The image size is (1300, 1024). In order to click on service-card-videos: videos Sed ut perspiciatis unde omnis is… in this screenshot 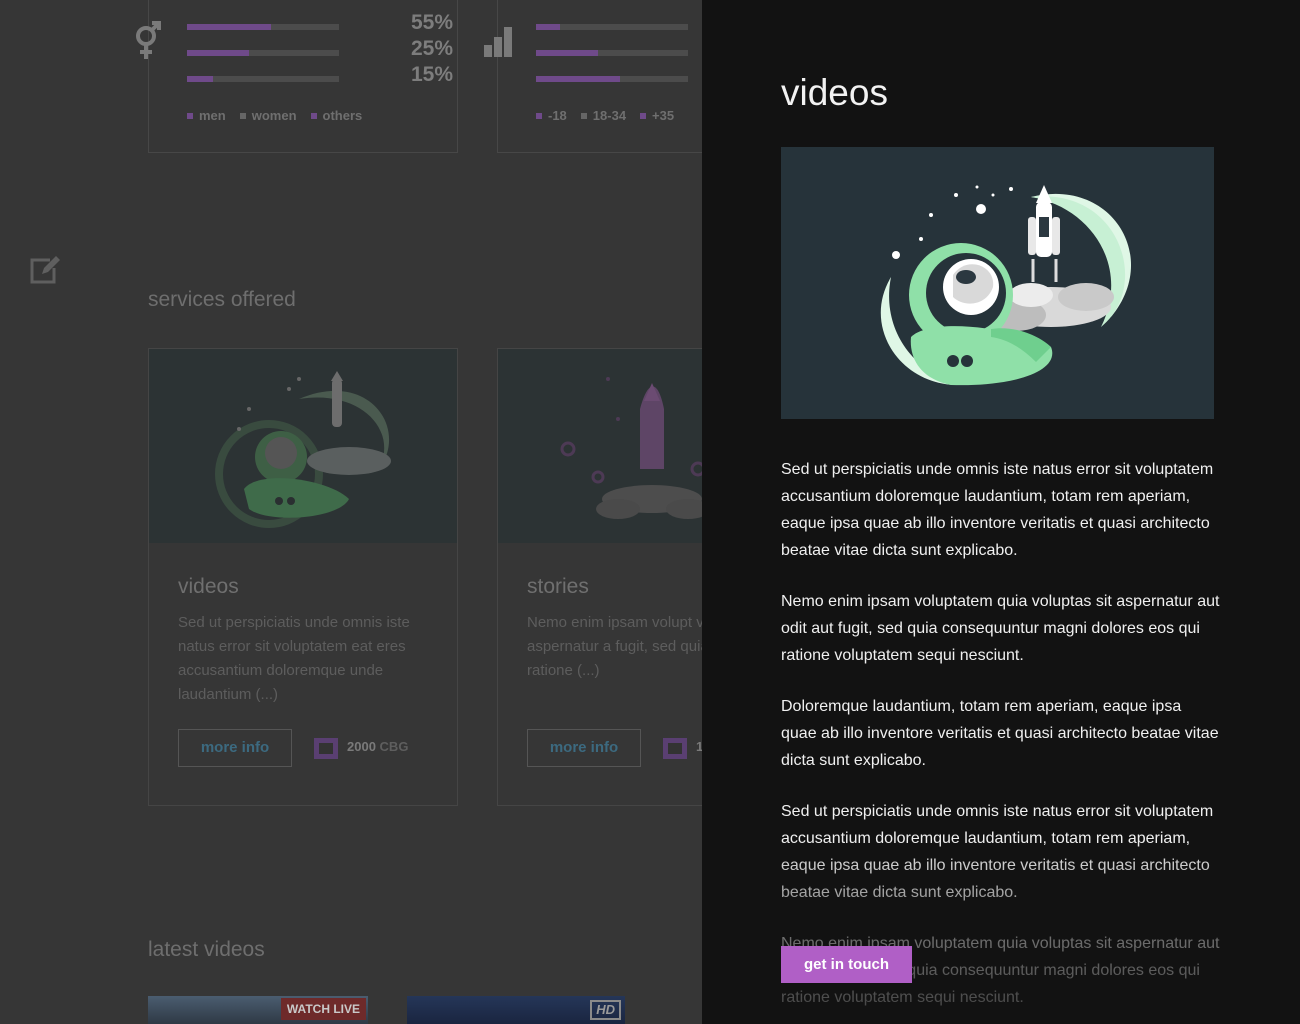, I will do `click(303, 577)`.